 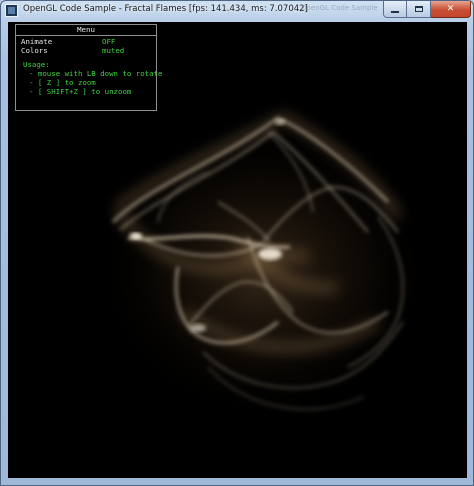 I want to click on usage-line: - [ Z ] to zoom, so click(x=62, y=82).